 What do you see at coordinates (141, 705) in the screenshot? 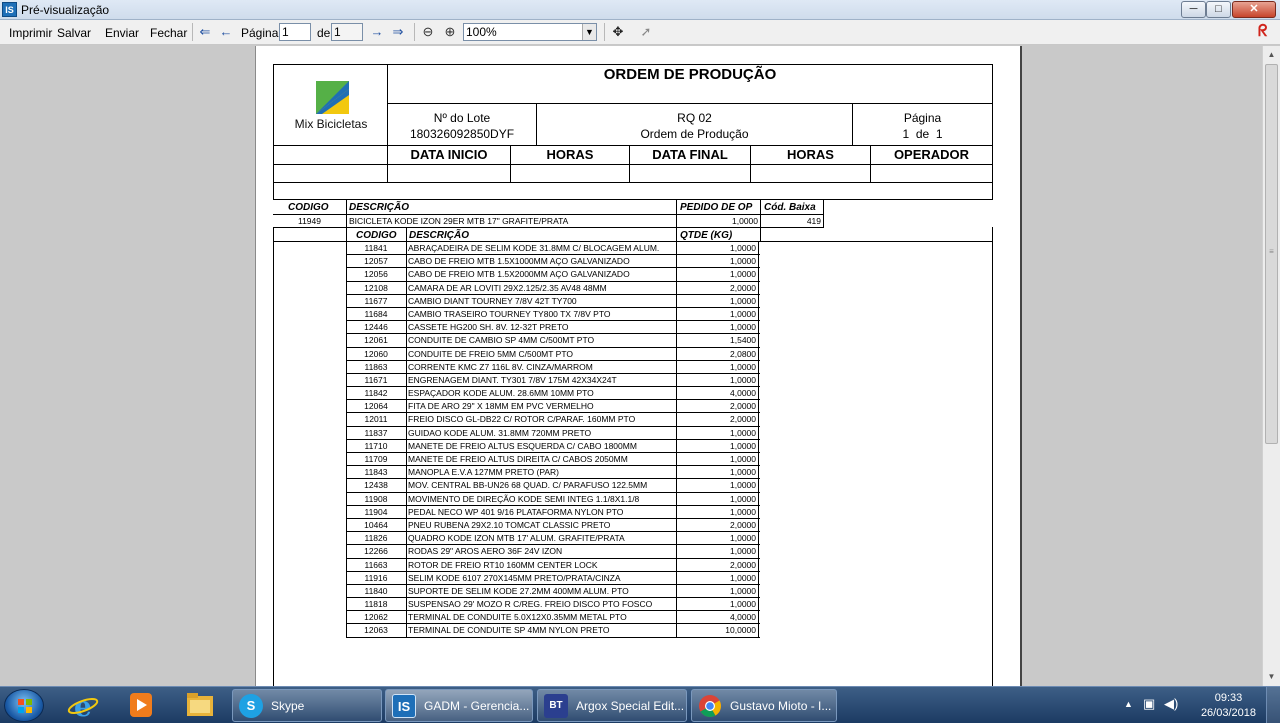
I see `media-player-icon` at bounding box center [141, 705].